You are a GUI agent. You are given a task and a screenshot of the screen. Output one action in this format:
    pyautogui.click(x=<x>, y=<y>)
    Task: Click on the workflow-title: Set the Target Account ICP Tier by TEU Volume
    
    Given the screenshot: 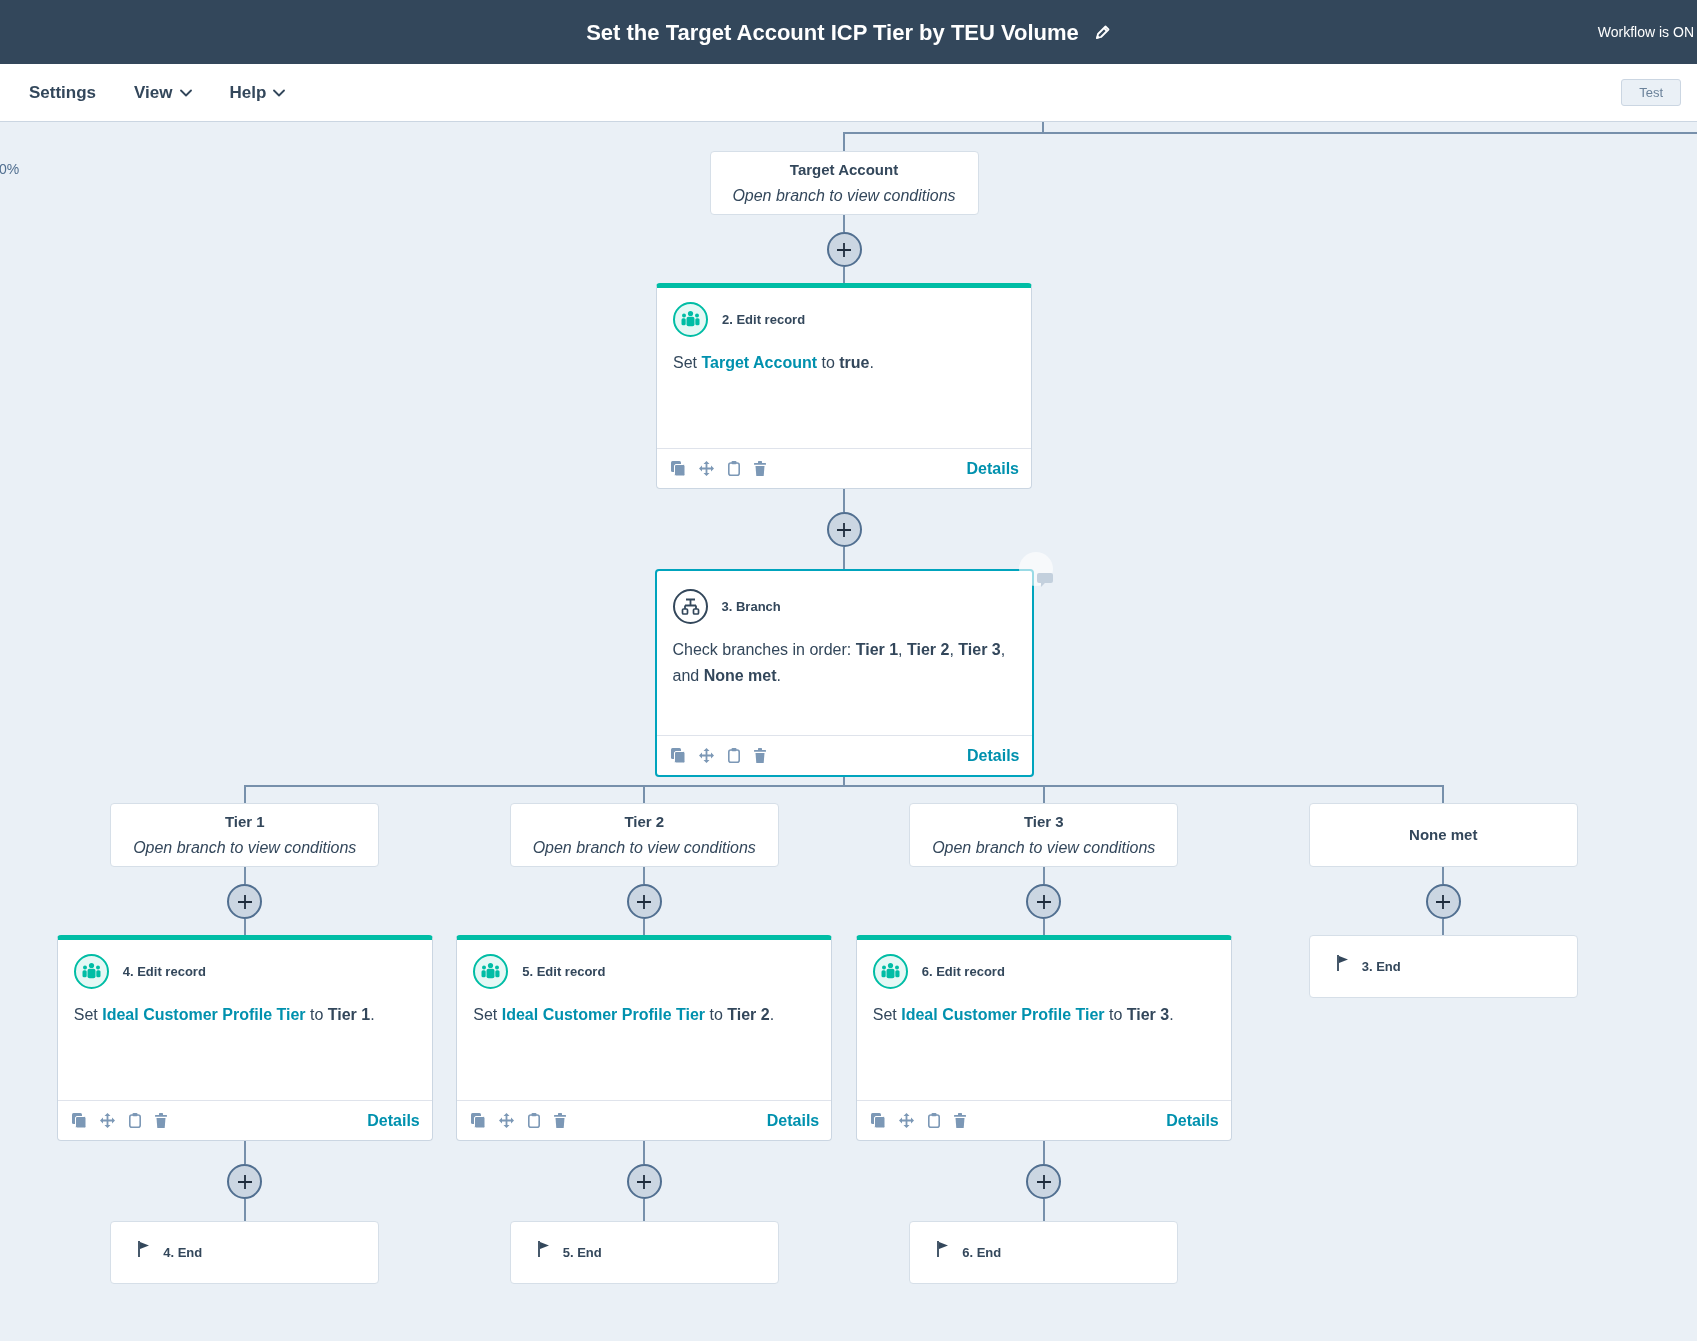 What is the action you would take?
    pyautogui.click(x=832, y=32)
    